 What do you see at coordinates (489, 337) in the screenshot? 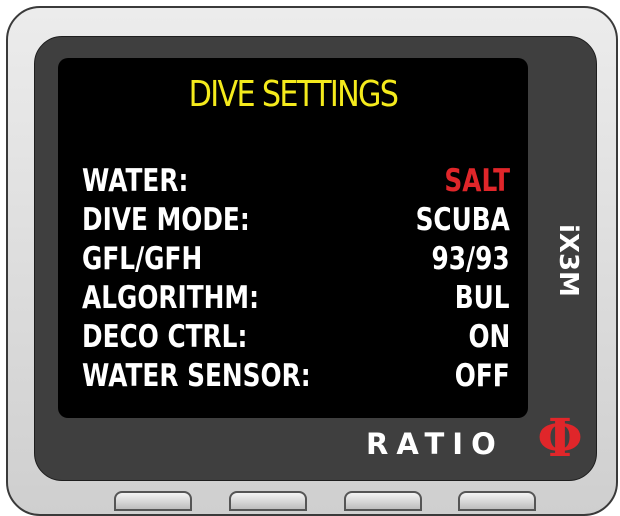
I see `setting-value: ON` at bounding box center [489, 337].